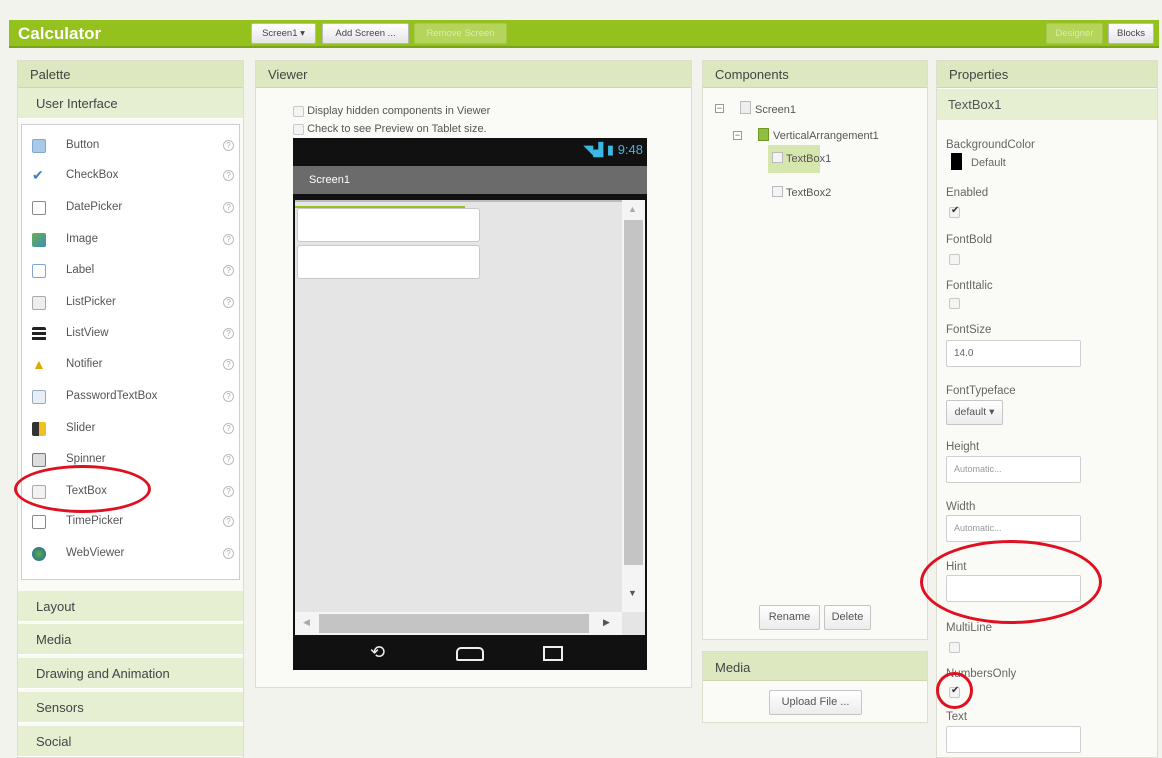 This screenshot has width=1162, height=758. Describe the element at coordinates (606, 622) in the screenshot. I see `scroll-right-icon: ▶` at that location.